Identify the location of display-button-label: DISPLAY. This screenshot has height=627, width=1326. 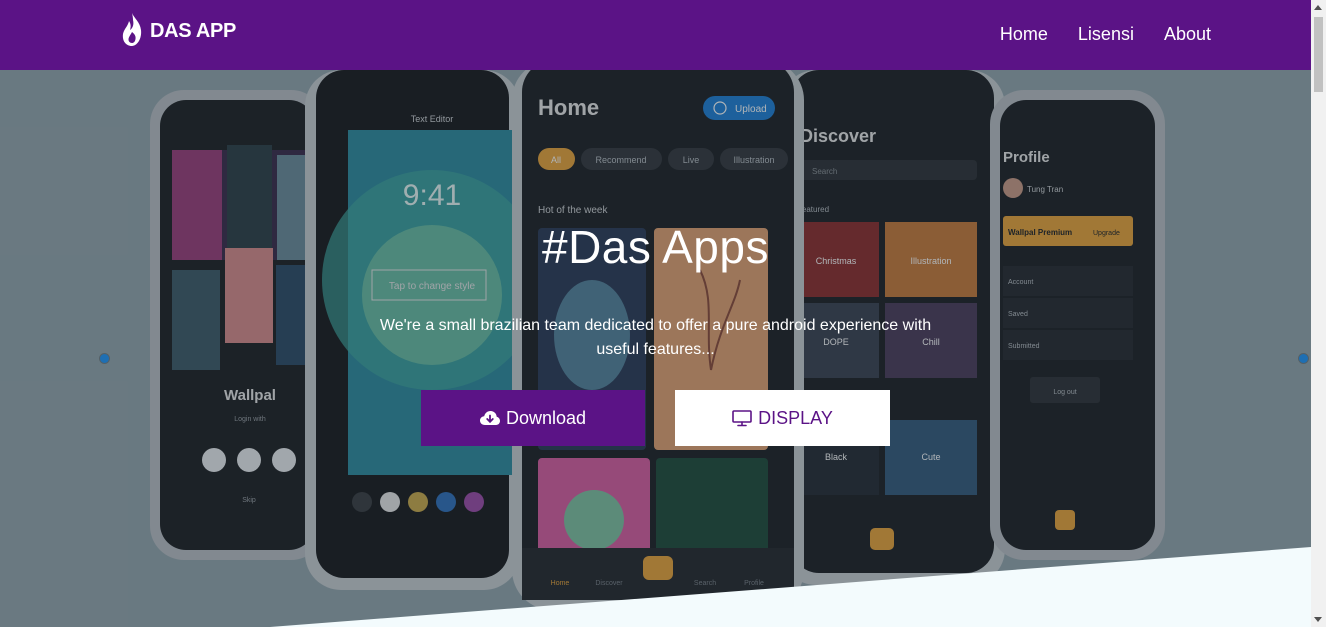
(795, 417).